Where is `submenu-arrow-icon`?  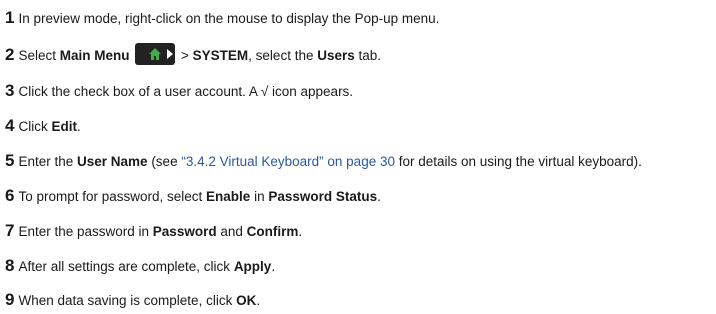 submenu-arrow-icon is located at coordinates (170, 54).